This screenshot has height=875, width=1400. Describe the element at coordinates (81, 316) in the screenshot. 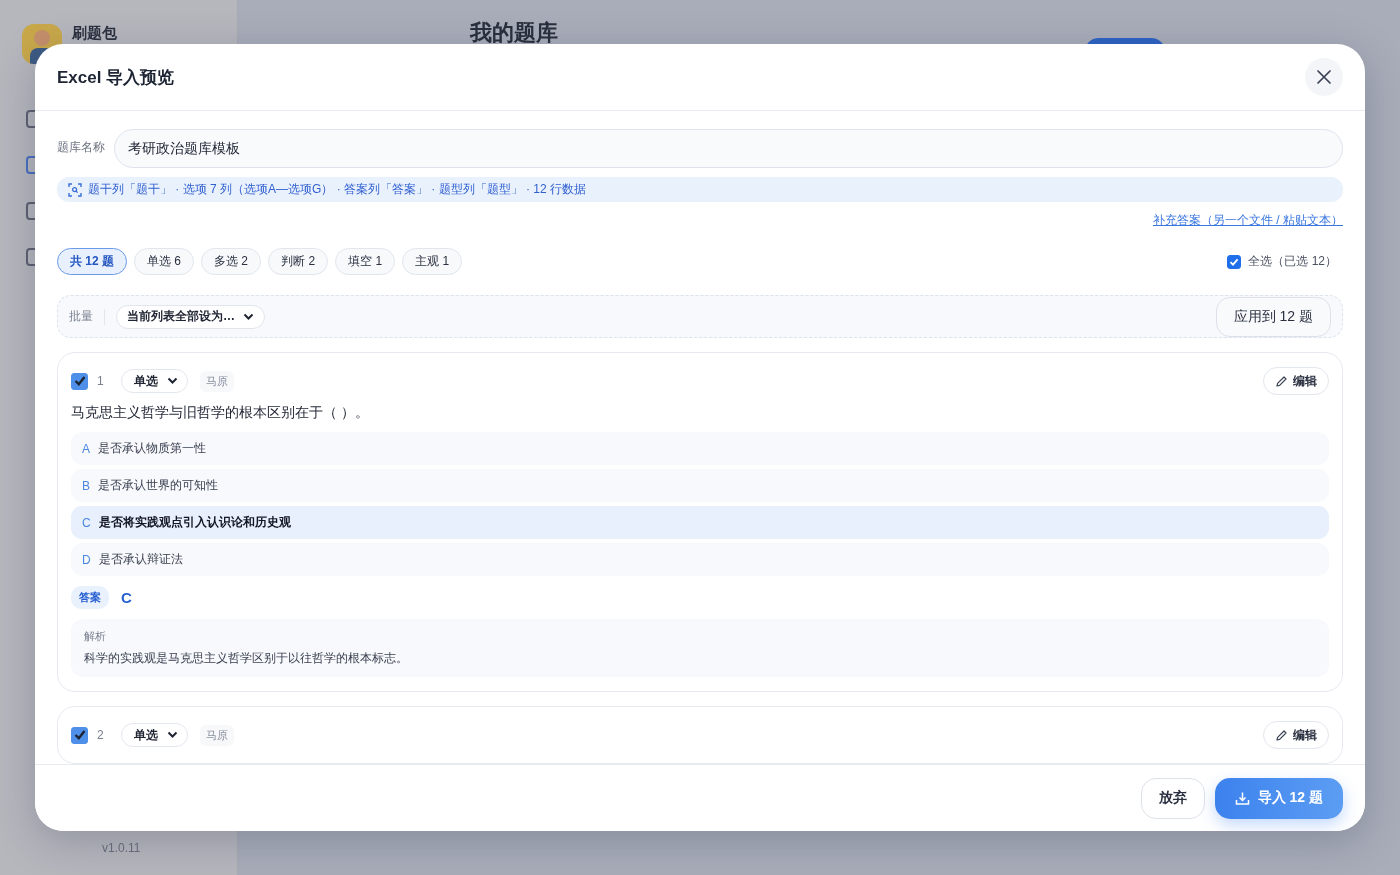

I see `batch-label: 批量` at that location.